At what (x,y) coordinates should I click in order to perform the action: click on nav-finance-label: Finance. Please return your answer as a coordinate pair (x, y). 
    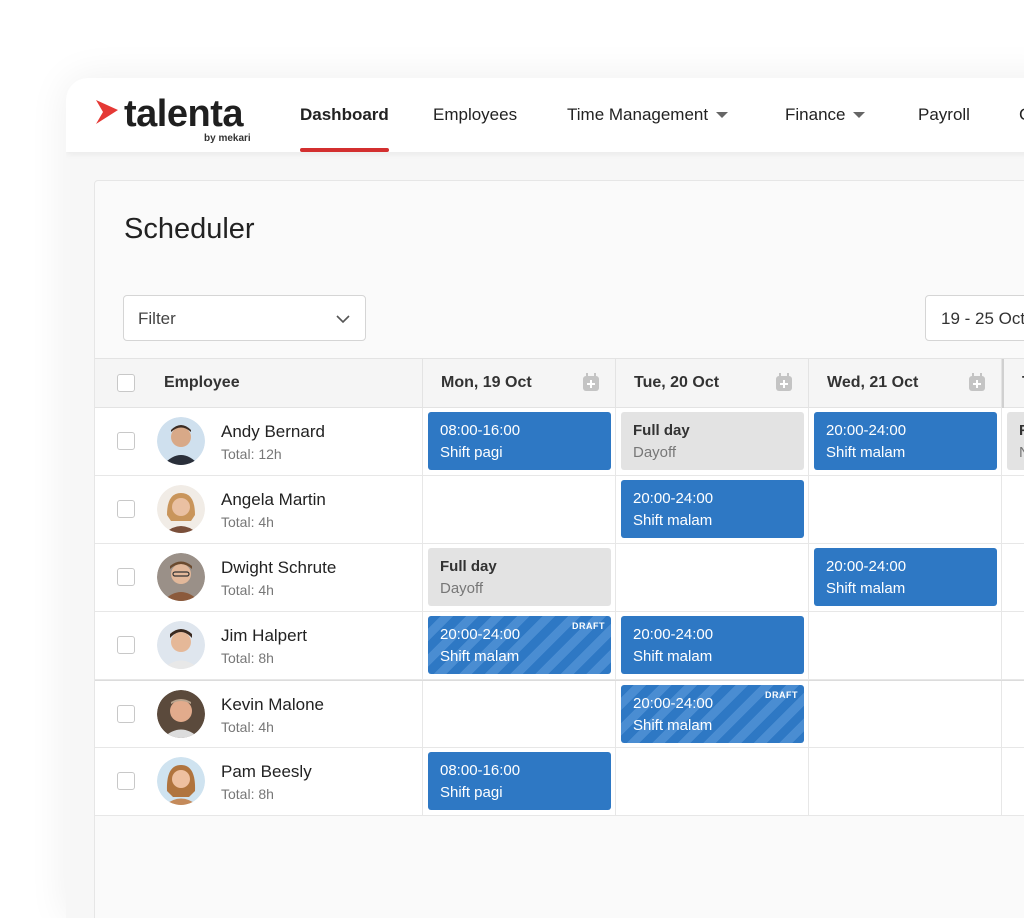
    Looking at the image, I should click on (815, 114).